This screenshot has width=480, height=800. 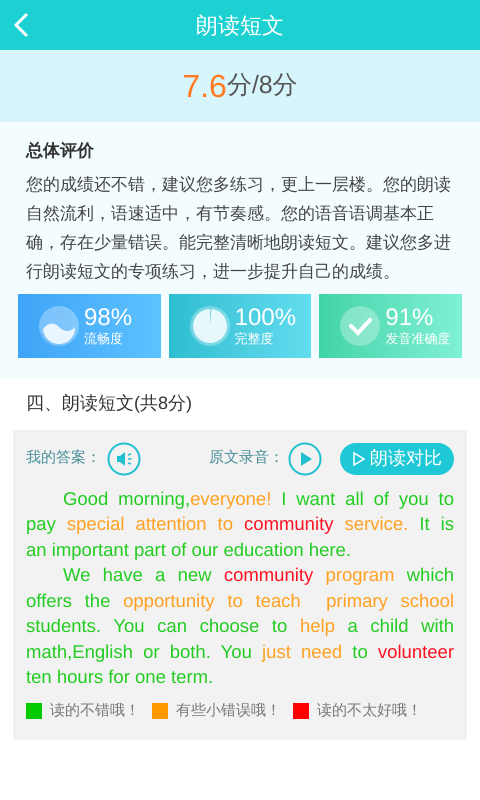 I want to click on passage-text: I want all of you to, so click(x=367, y=498).